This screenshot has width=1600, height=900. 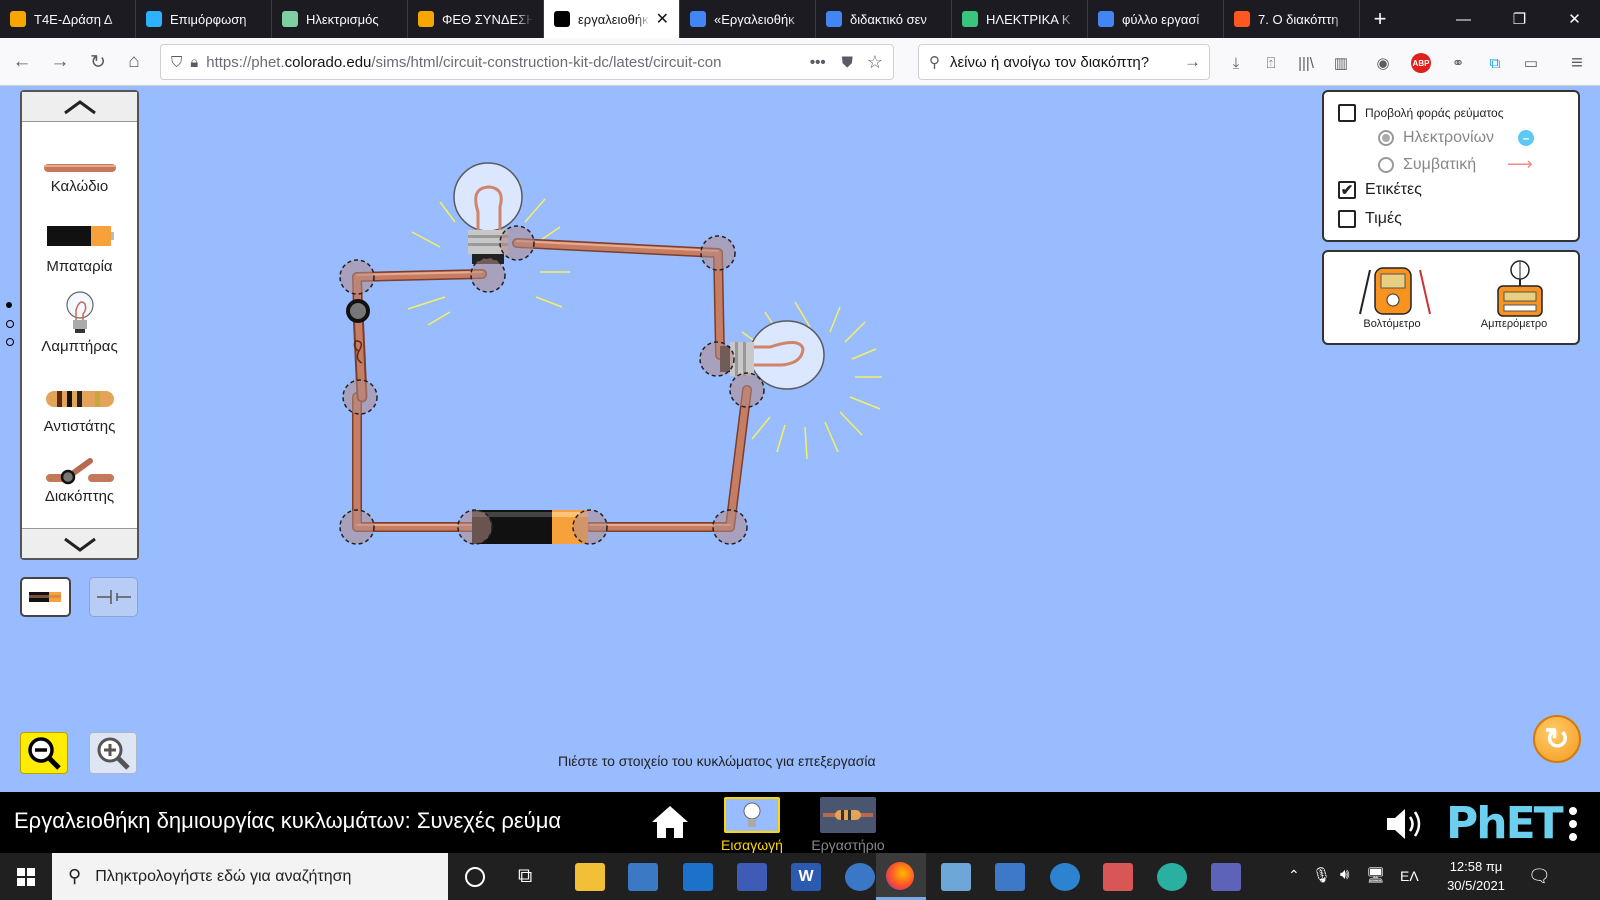 What do you see at coordinates (250, 876) in the screenshot?
I see `taskbar-search-box: ⚲ Πληκτρολογήστε εδώ για αναζήτηση` at bounding box center [250, 876].